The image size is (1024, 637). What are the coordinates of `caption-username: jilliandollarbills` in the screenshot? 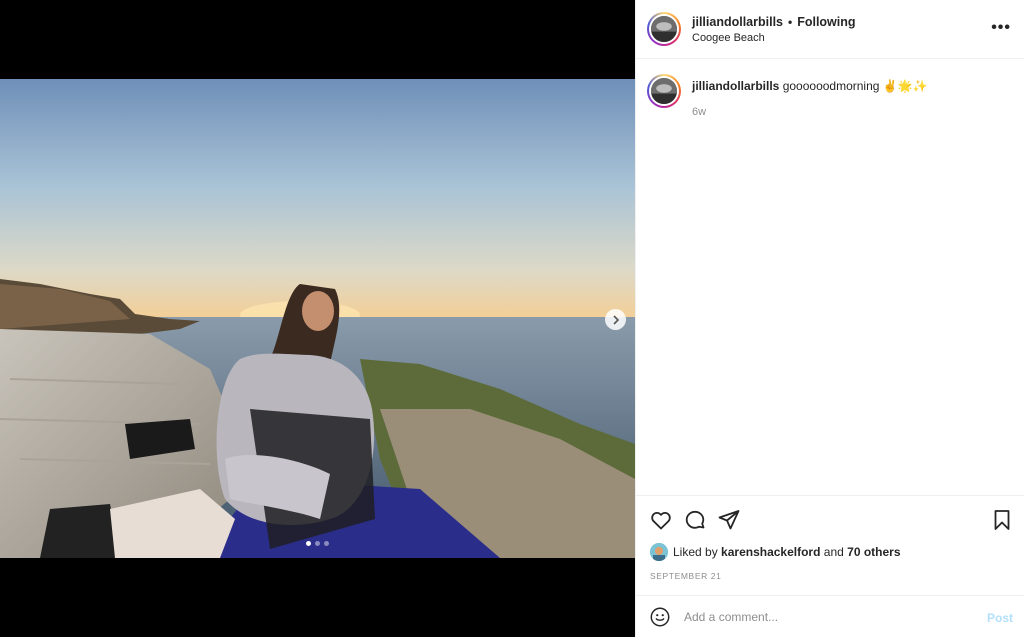 It's located at (735, 86).